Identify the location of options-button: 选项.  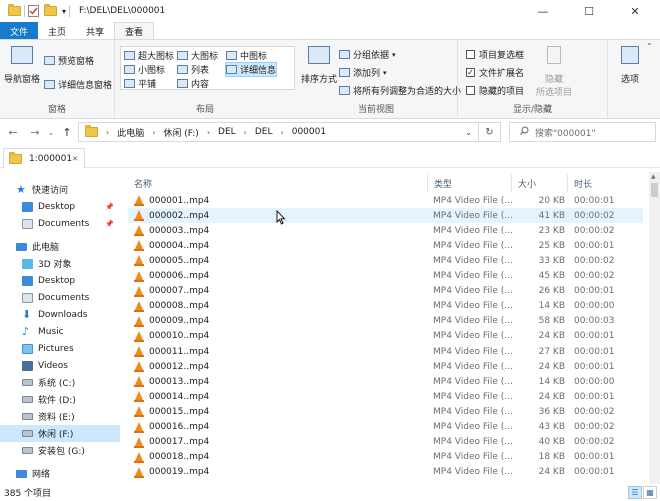
(630, 65).